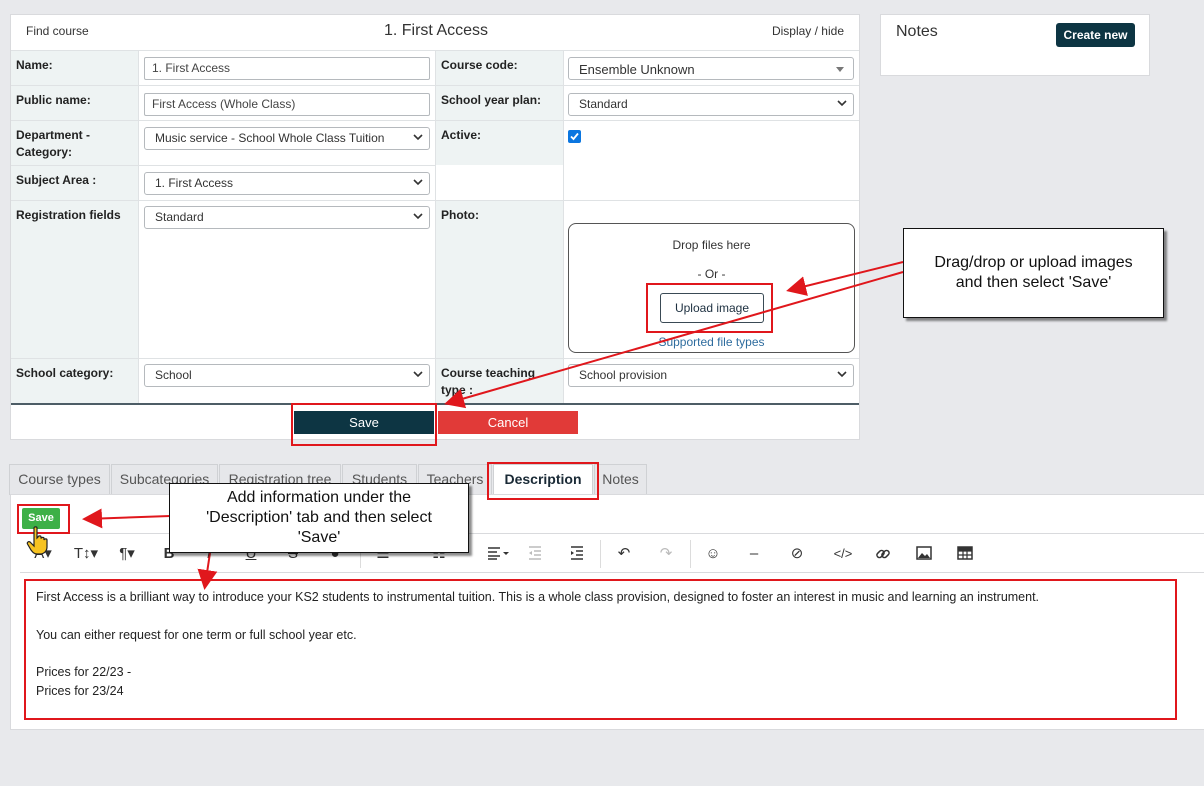 Image resolution: width=1204 pixels, height=786 pixels. Describe the element at coordinates (37, 540) in the screenshot. I see `hand-cursor-icon` at that location.